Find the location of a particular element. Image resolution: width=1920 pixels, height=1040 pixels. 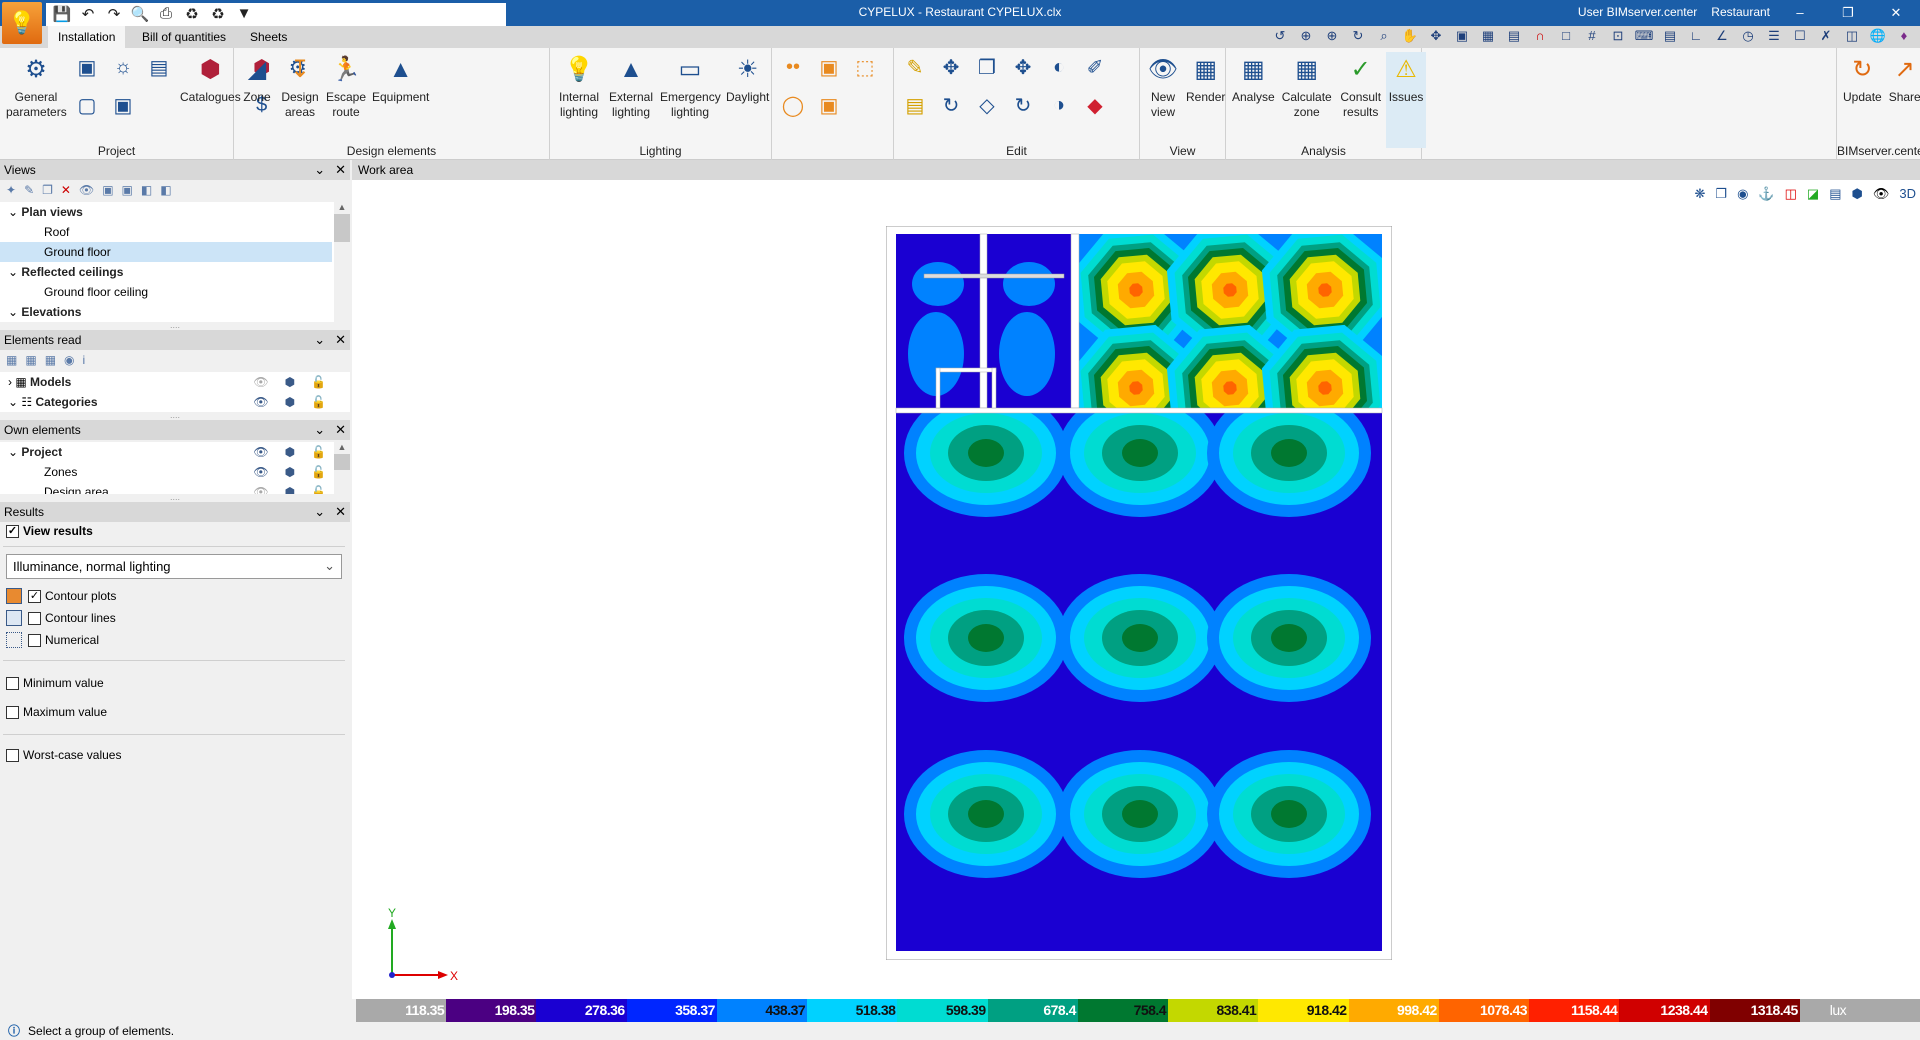

comment-icon: ☐ is located at coordinates (1800, 37).